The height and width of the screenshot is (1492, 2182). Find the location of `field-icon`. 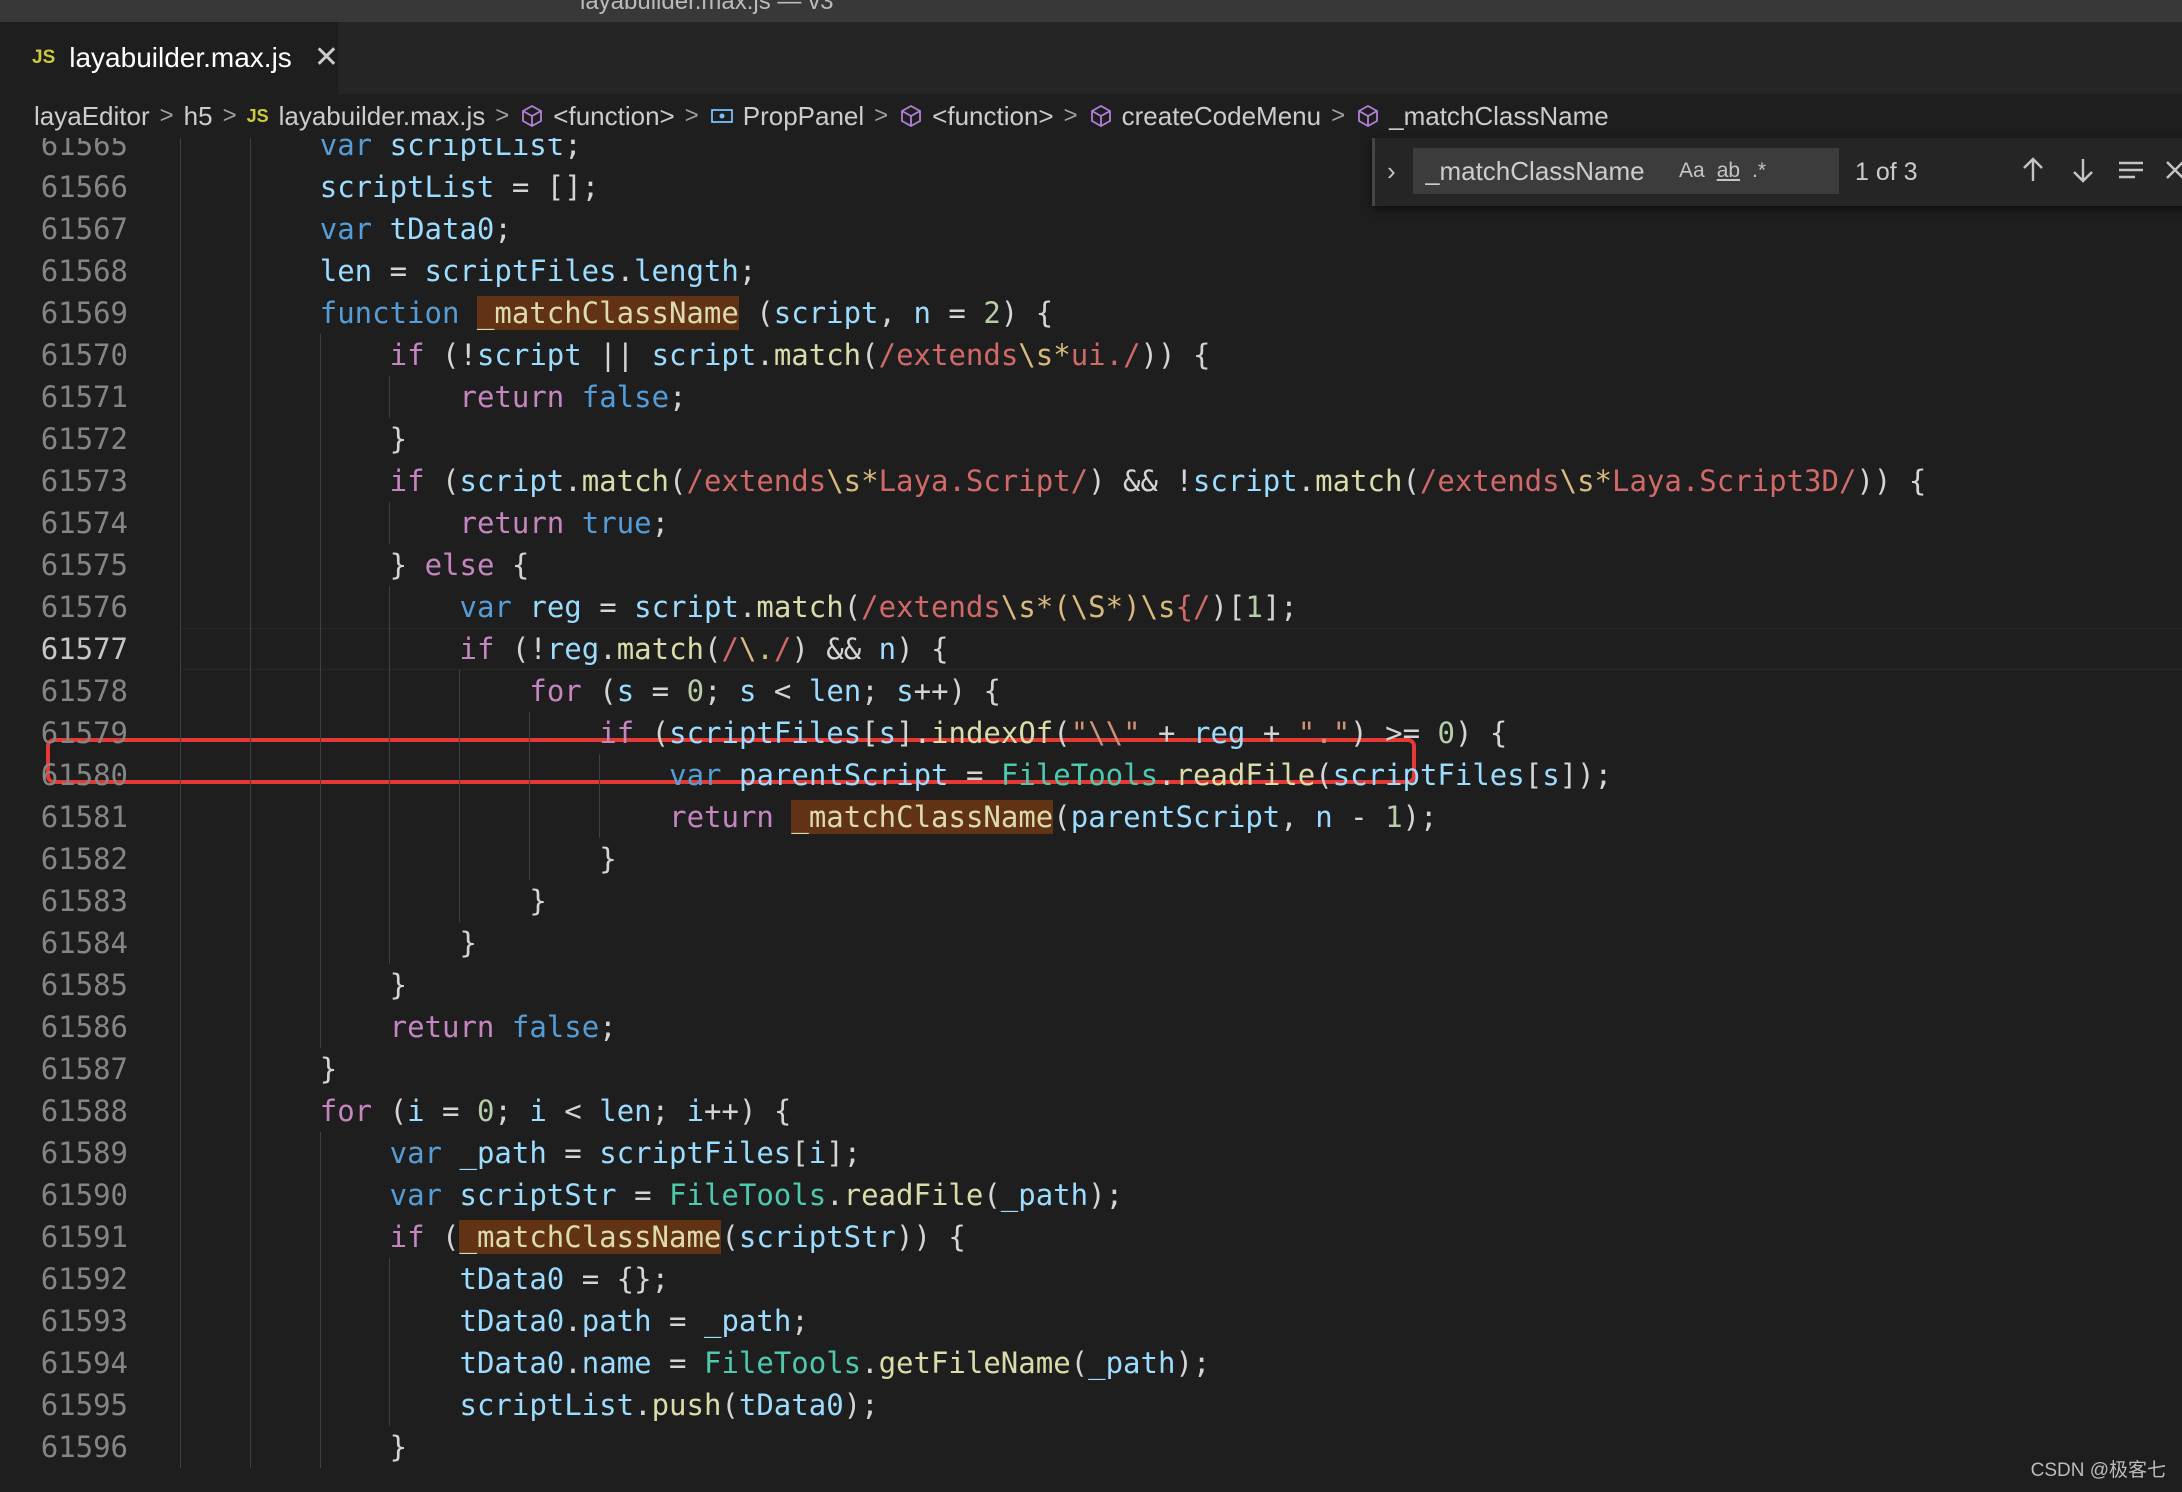

field-icon is located at coordinates (721, 116).